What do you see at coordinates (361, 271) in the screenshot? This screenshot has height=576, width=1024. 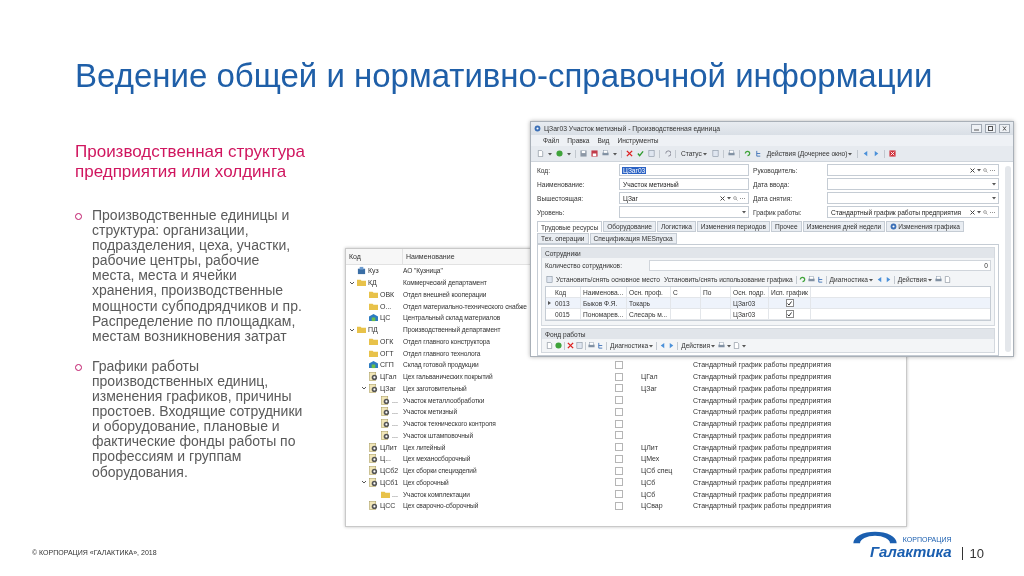 I see `building-icon` at bounding box center [361, 271].